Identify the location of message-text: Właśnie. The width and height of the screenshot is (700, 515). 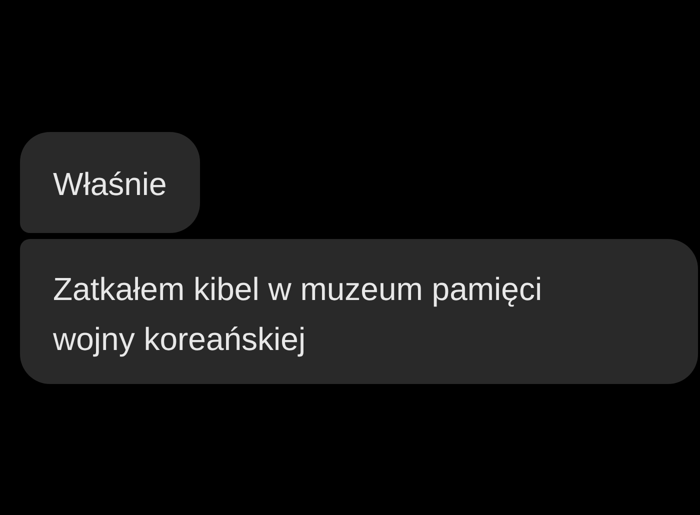
(110, 184).